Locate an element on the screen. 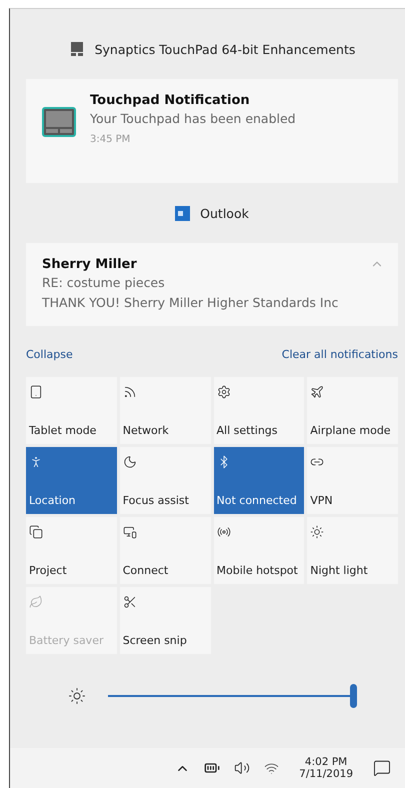 This screenshot has width=405, height=788. antenna-icon is located at coordinates (223, 532).